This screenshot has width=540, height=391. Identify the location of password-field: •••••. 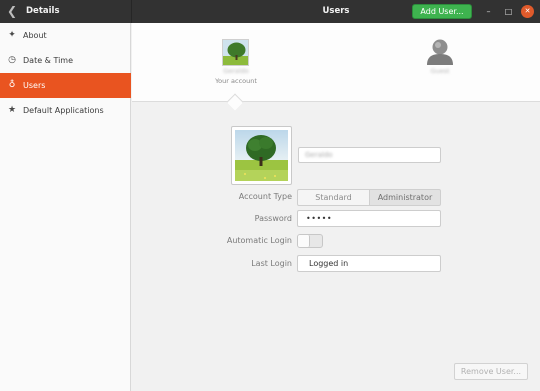
(369, 218).